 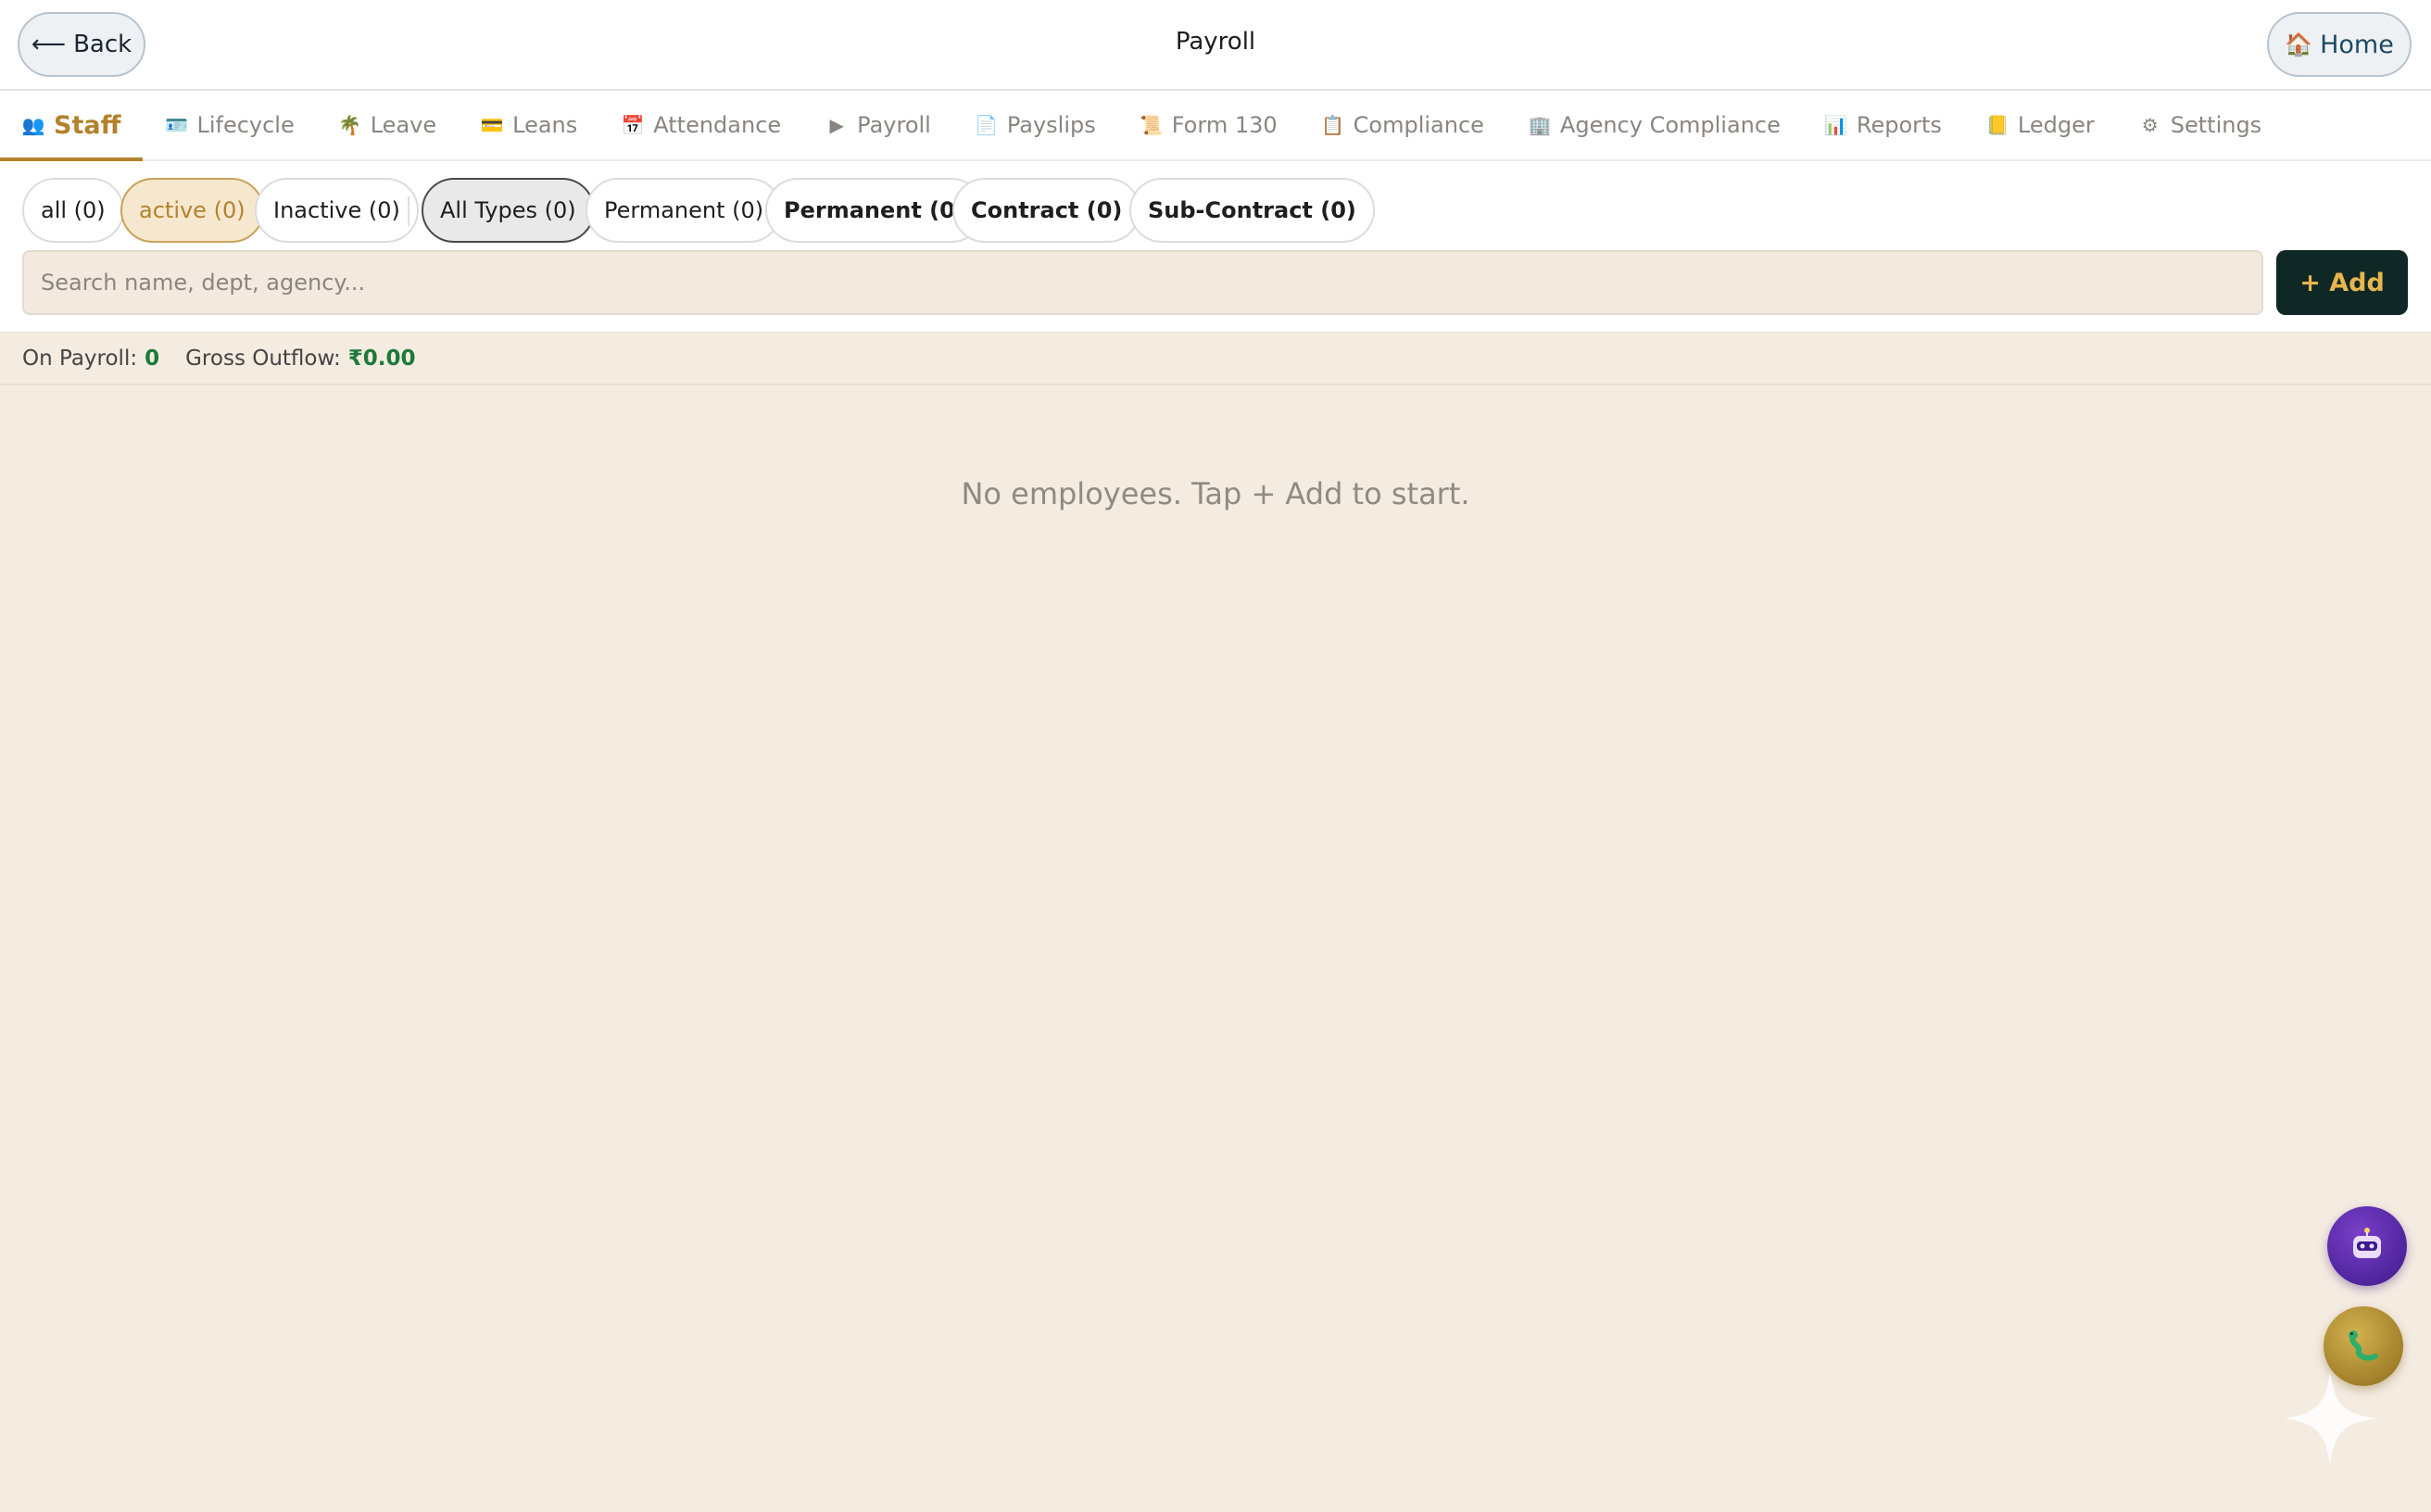 I want to click on snake-icon, so click(x=2363, y=1345).